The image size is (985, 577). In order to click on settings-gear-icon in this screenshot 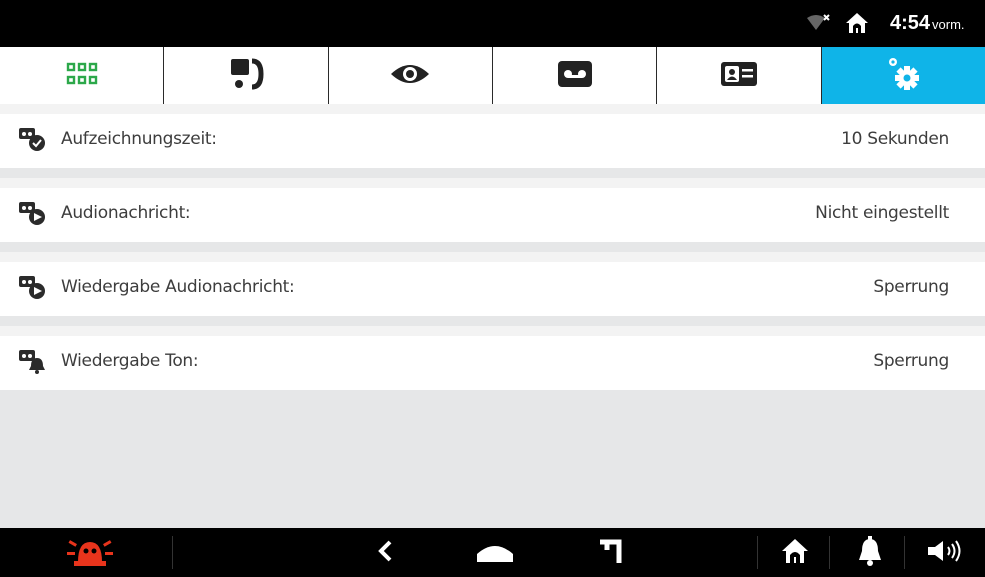, I will do `click(903, 76)`.